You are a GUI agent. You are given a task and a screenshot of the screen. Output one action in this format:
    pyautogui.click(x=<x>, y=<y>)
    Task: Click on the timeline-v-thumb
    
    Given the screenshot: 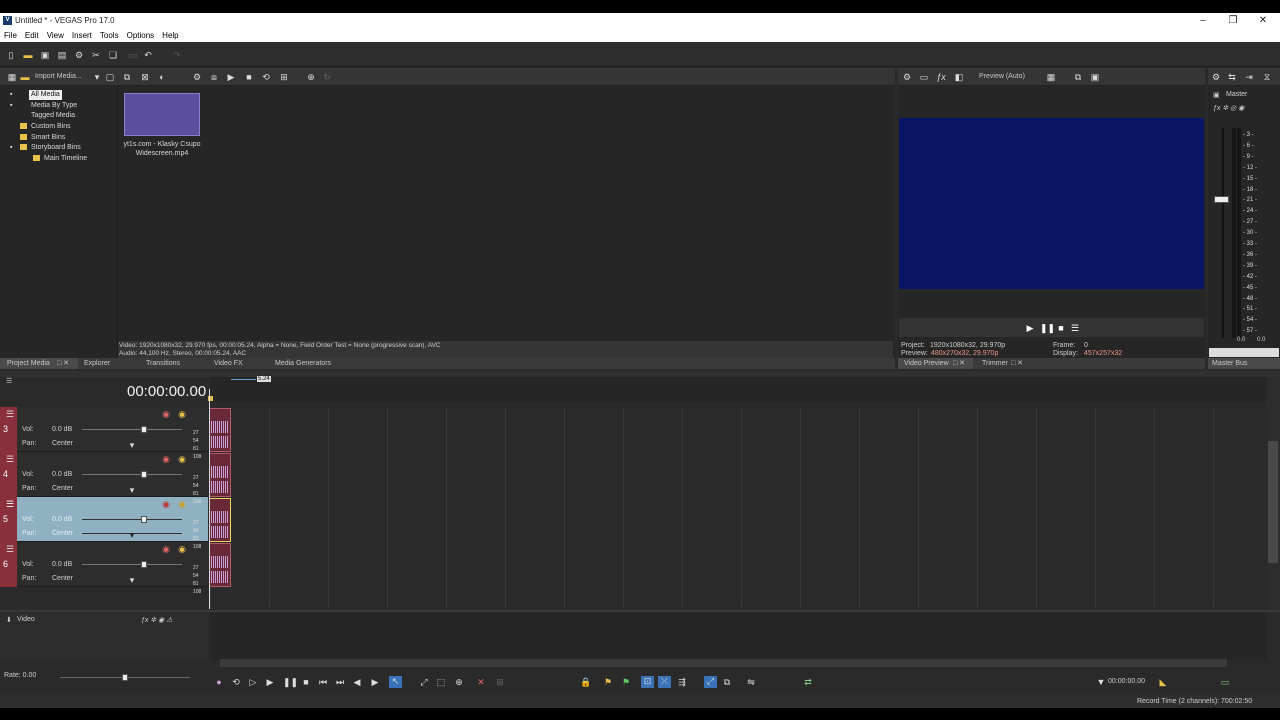 What is the action you would take?
    pyautogui.click(x=1273, y=502)
    